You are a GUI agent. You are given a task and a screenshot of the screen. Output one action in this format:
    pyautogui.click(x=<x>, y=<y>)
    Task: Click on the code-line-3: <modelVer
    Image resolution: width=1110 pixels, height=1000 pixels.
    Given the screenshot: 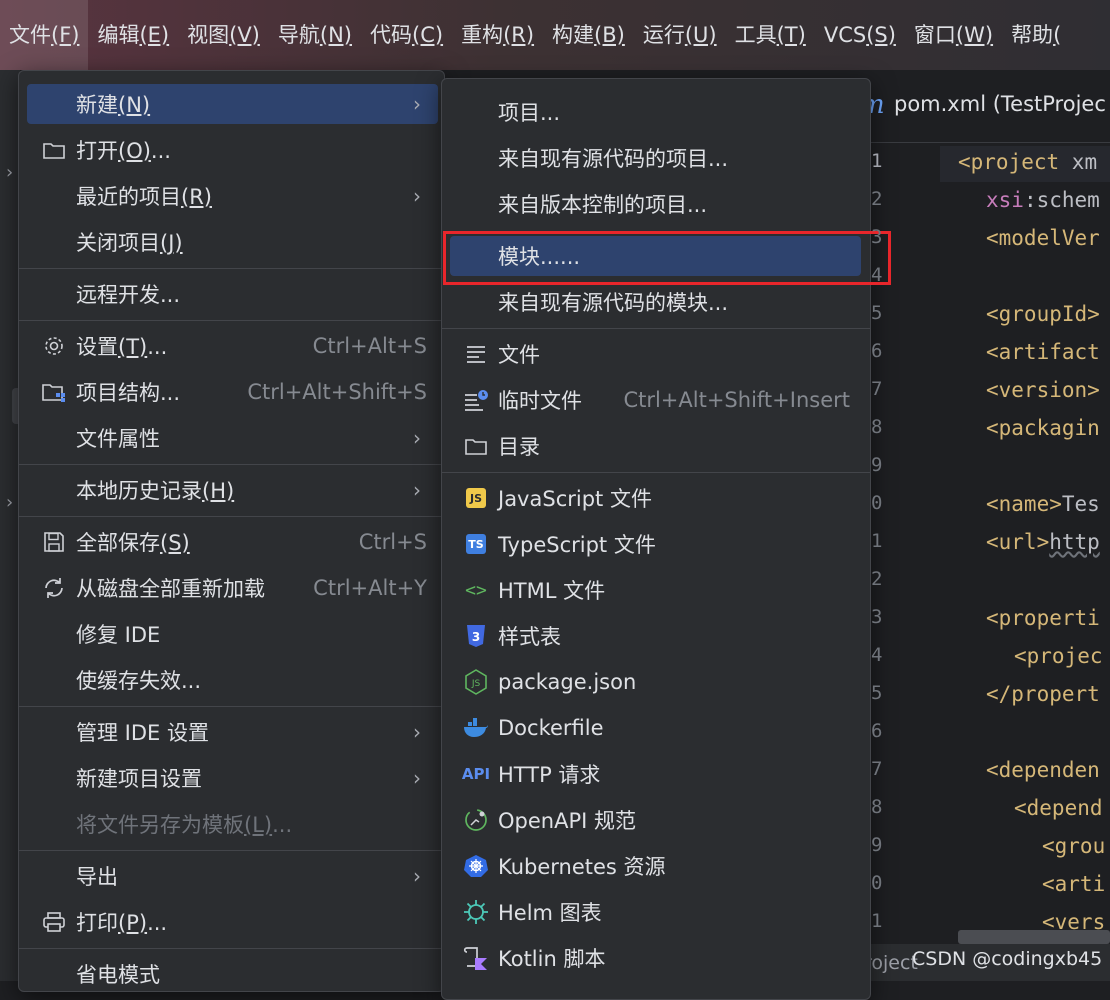 What is the action you would take?
    pyautogui.click(x=1043, y=238)
    